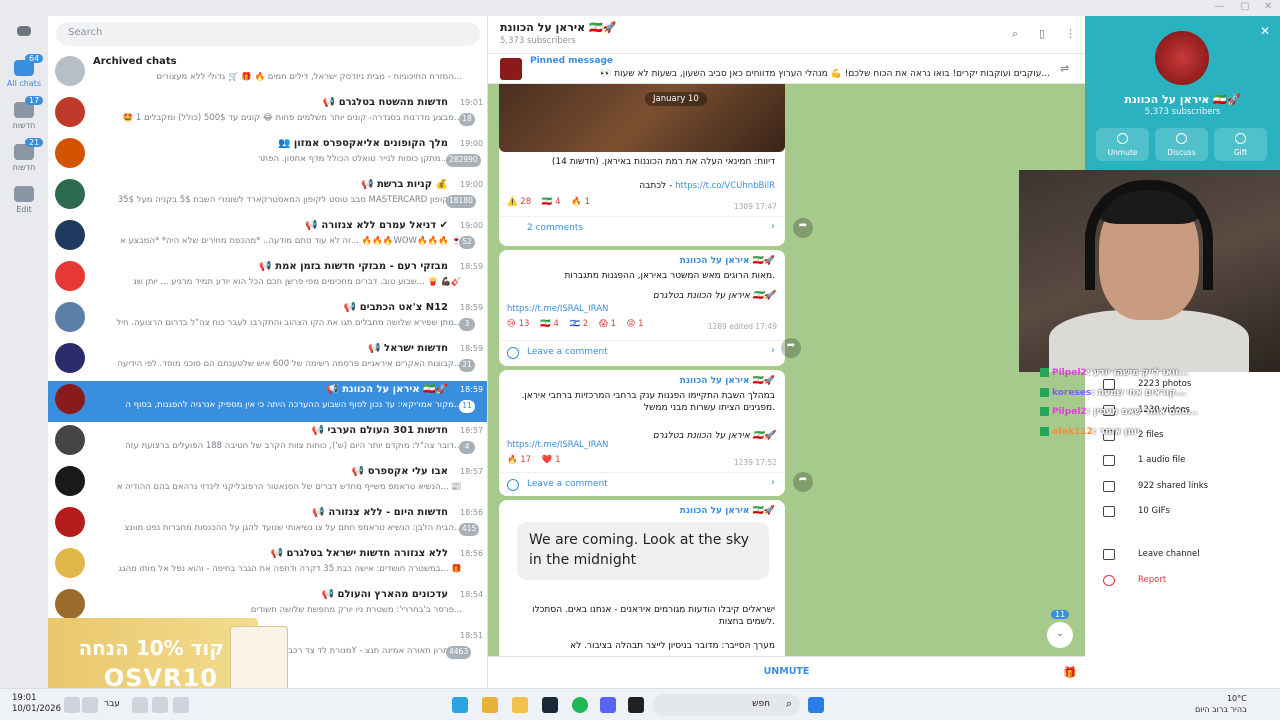 This screenshot has height=720, width=1280. I want to click on unmute-button: UNMUTE, so click(786, 671).